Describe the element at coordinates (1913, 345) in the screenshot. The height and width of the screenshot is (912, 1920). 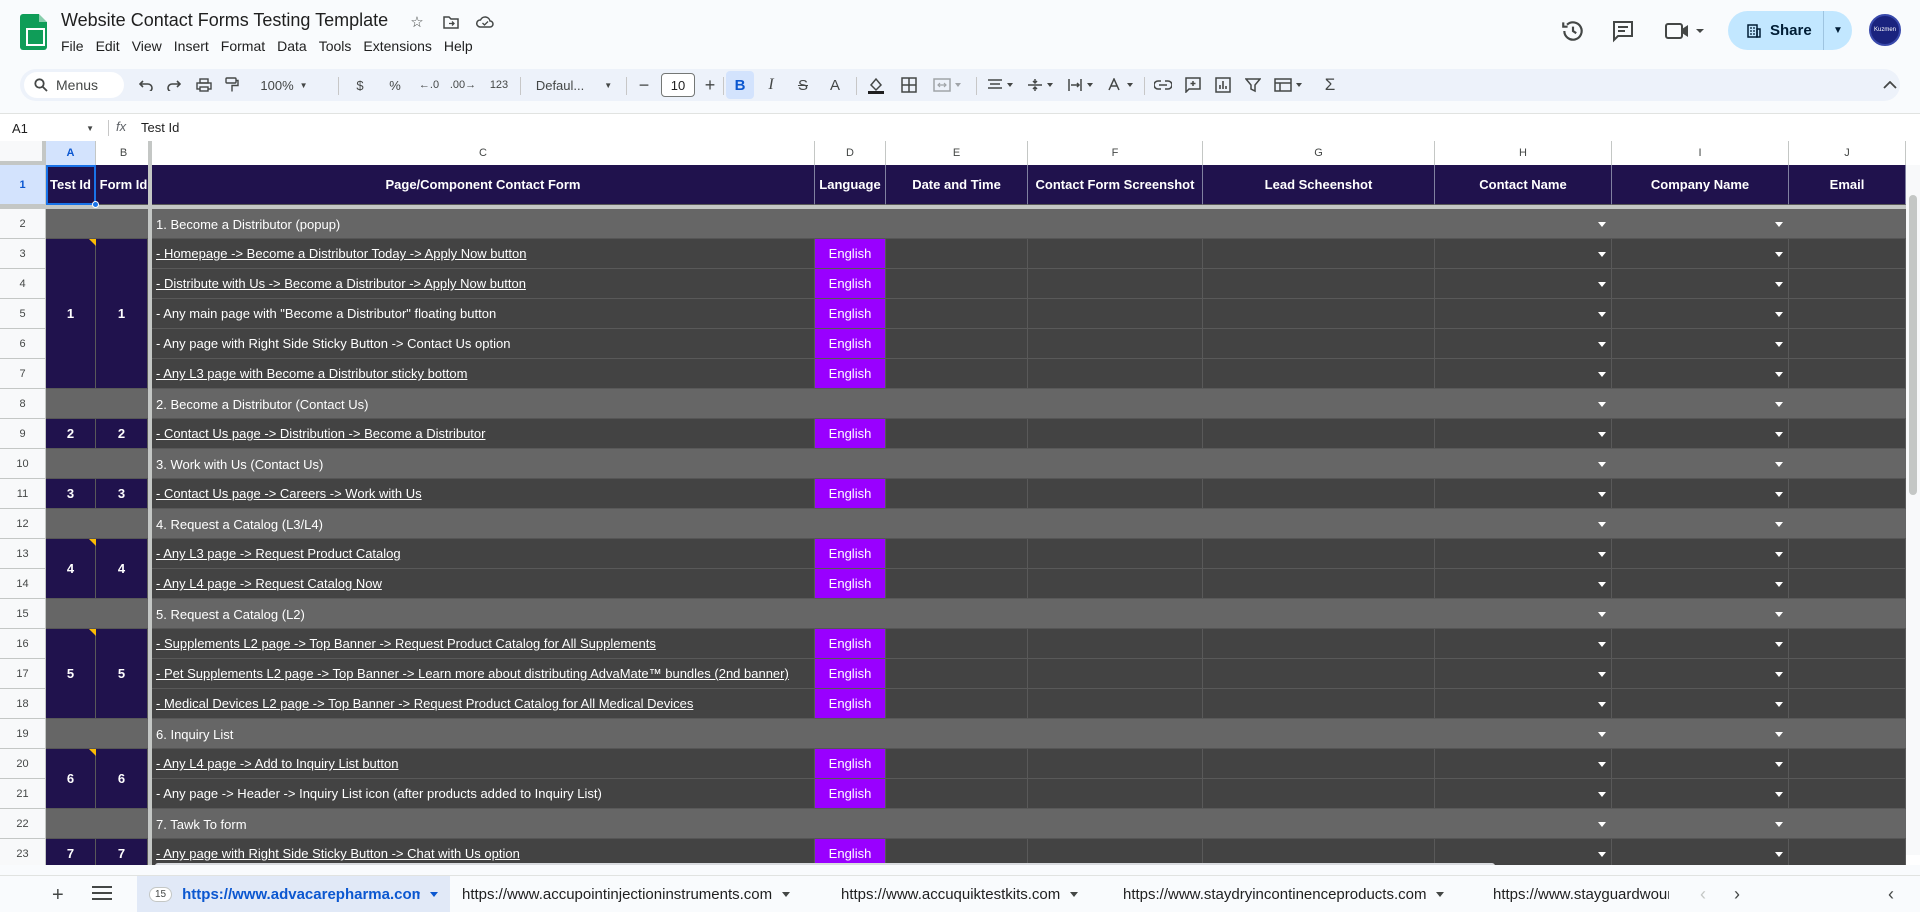
I see `vertical-scroll-thumb` at that location.